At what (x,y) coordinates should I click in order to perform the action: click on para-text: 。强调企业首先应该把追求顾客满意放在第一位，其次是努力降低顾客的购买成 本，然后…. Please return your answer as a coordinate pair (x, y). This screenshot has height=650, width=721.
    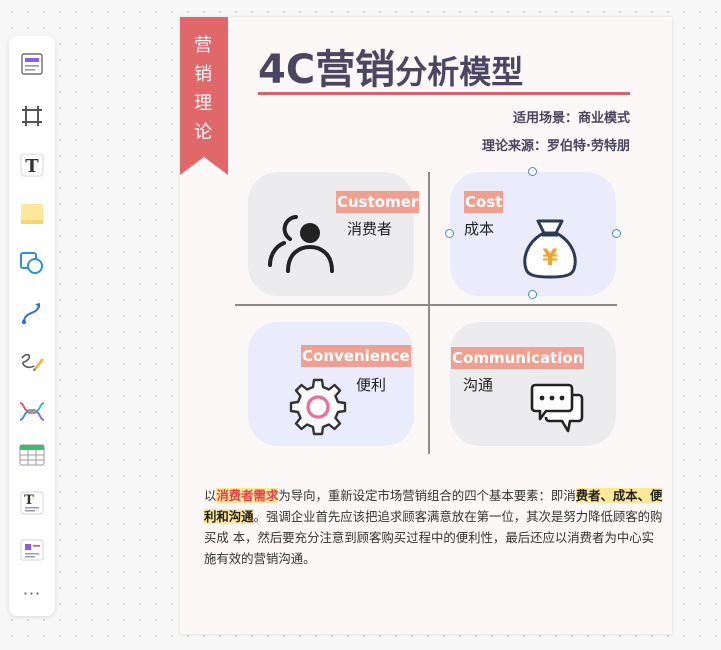
    Looking at the image, I should click on (433, 537).